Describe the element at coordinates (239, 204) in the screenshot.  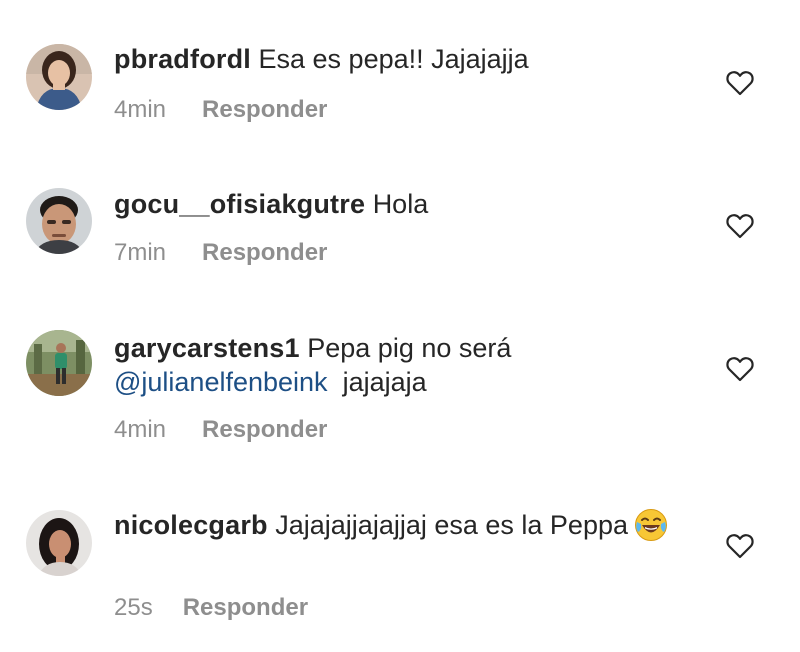
I see `comment-username: gocu__ofisiakgutre` at that location.